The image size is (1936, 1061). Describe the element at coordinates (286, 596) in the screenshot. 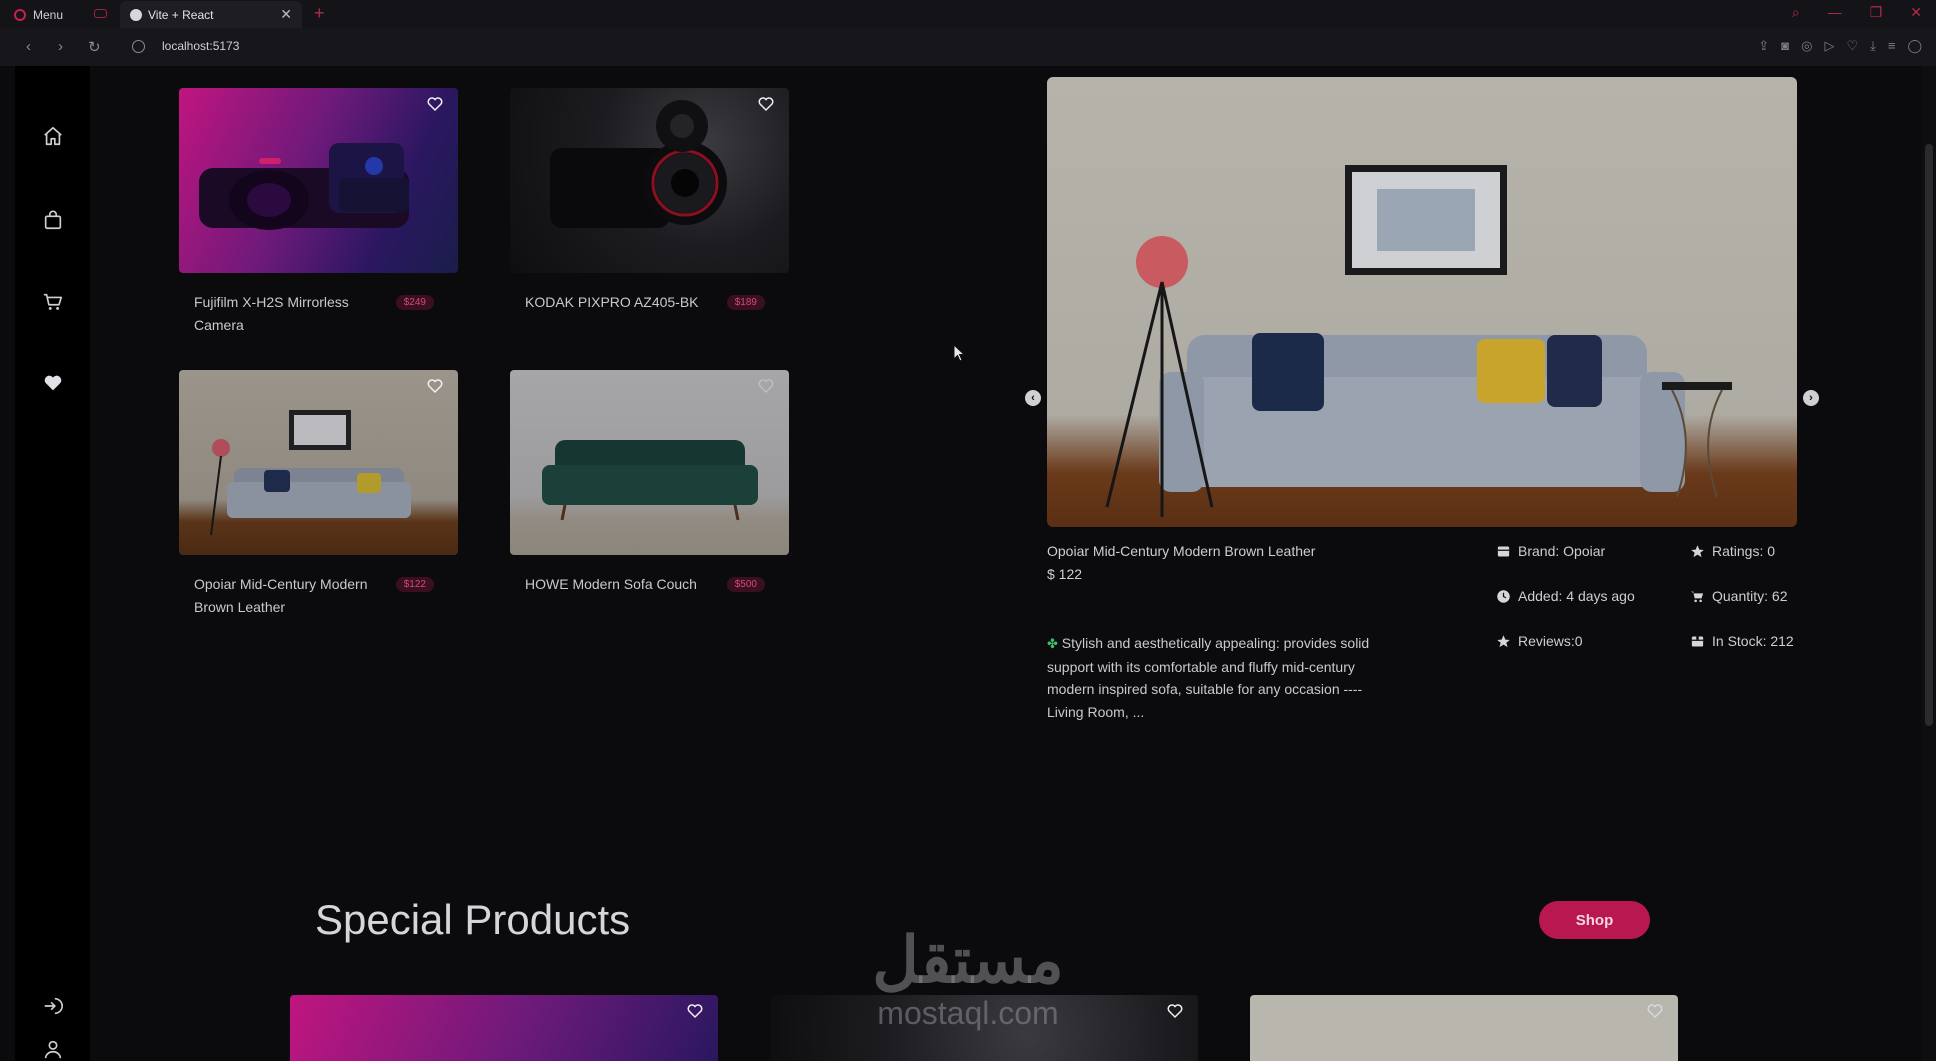

I see `product-title: Opoiar Mid-Century Modern Brown Leather` at that location.